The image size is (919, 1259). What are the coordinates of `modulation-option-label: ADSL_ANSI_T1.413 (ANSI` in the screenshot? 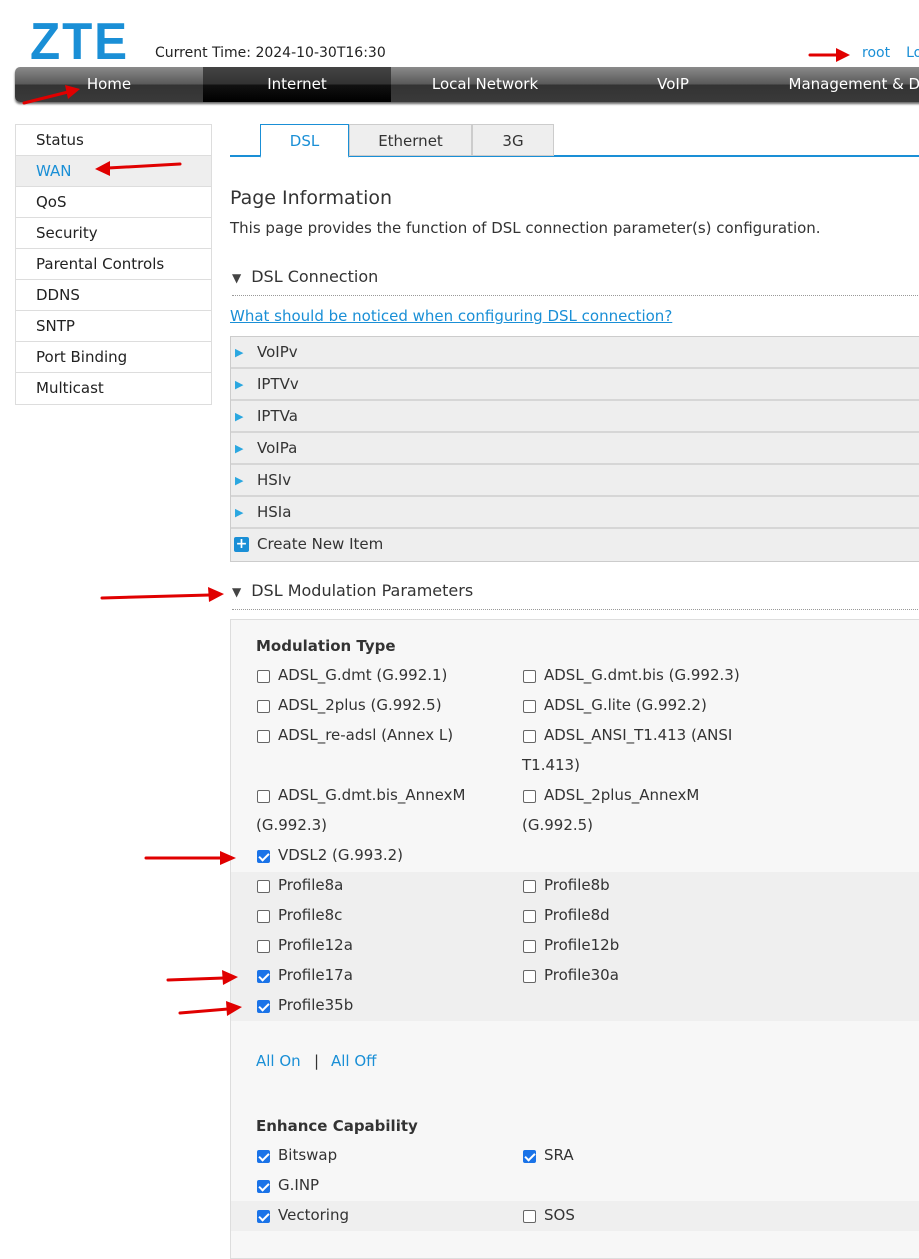 It's located at (638, 735).